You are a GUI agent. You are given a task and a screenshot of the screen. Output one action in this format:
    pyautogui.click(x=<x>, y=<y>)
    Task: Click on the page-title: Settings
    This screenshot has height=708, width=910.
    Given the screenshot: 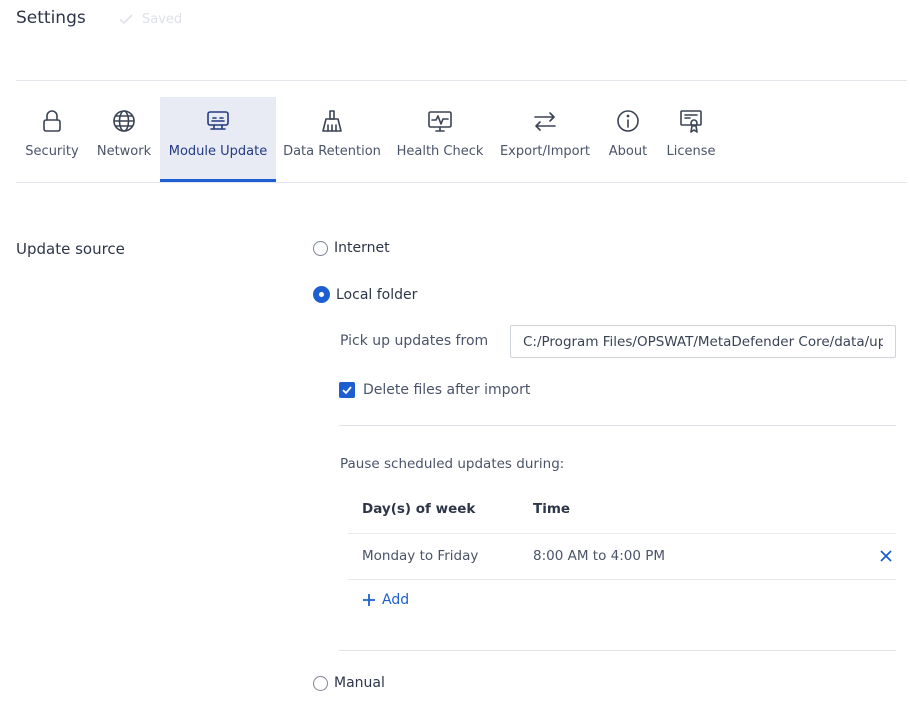 What is the action you would take?
    pyautogui.click(x=51, y=18)
    